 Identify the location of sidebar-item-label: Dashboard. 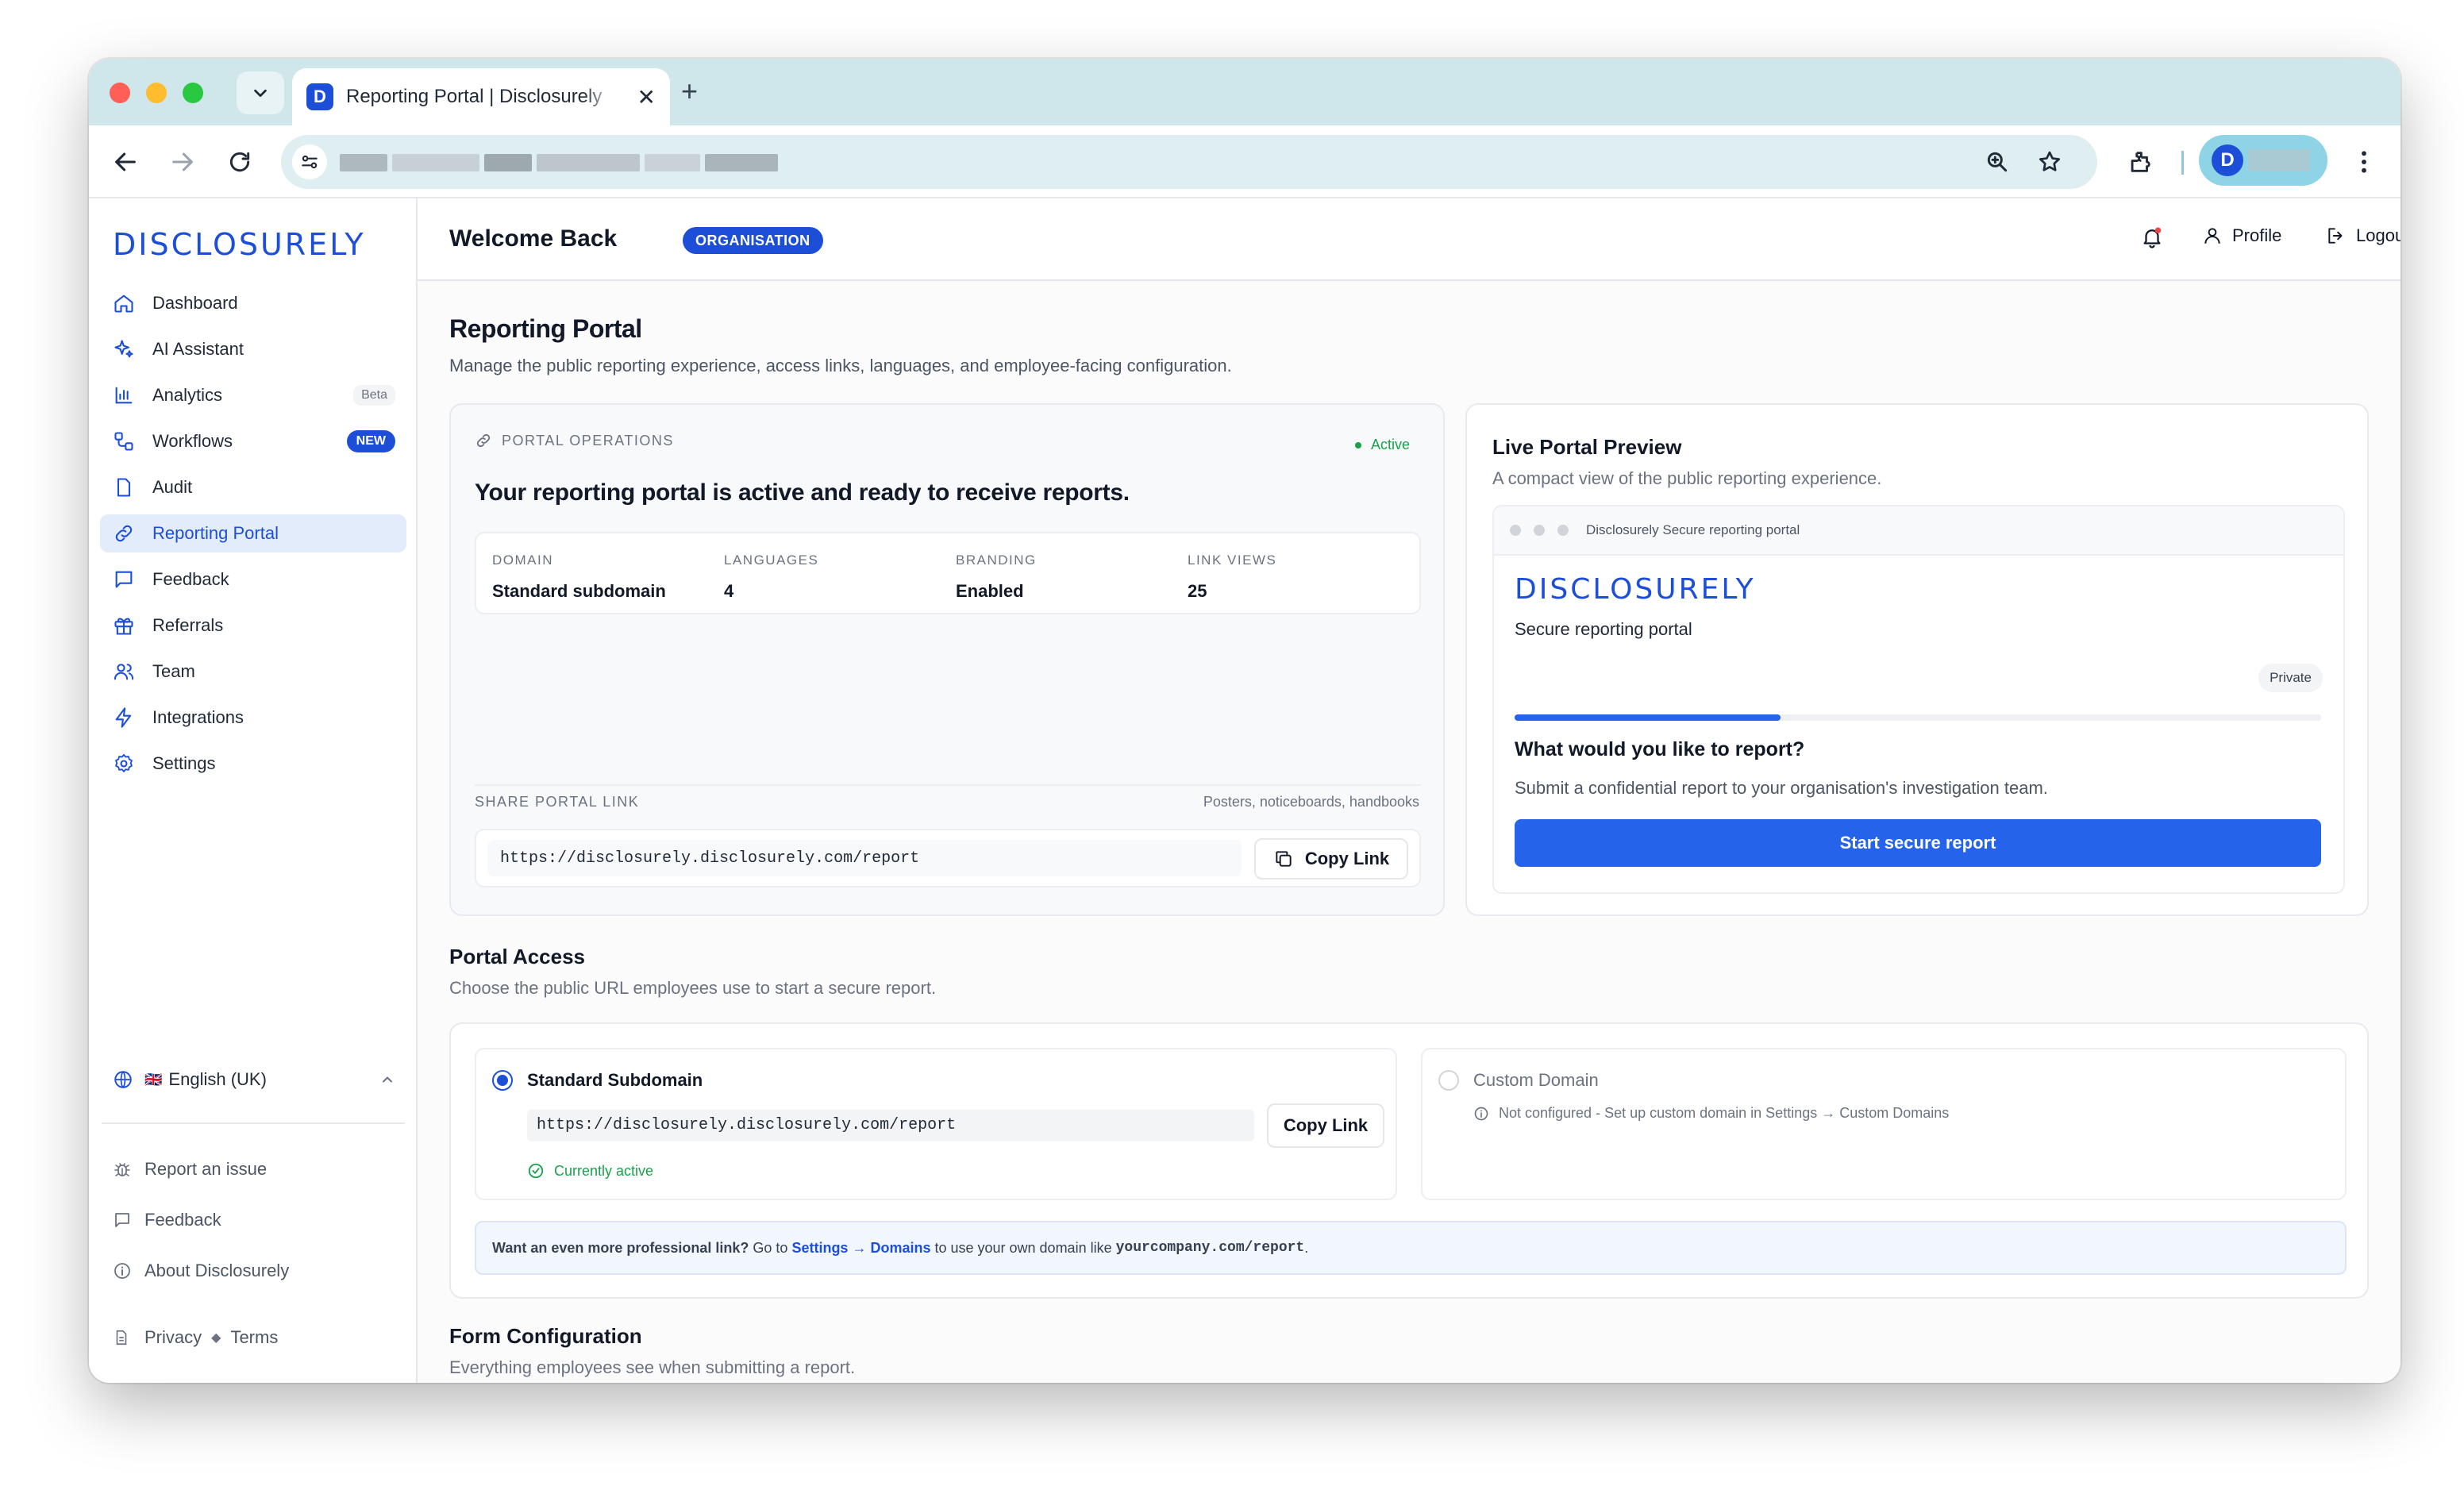
(195, 303).